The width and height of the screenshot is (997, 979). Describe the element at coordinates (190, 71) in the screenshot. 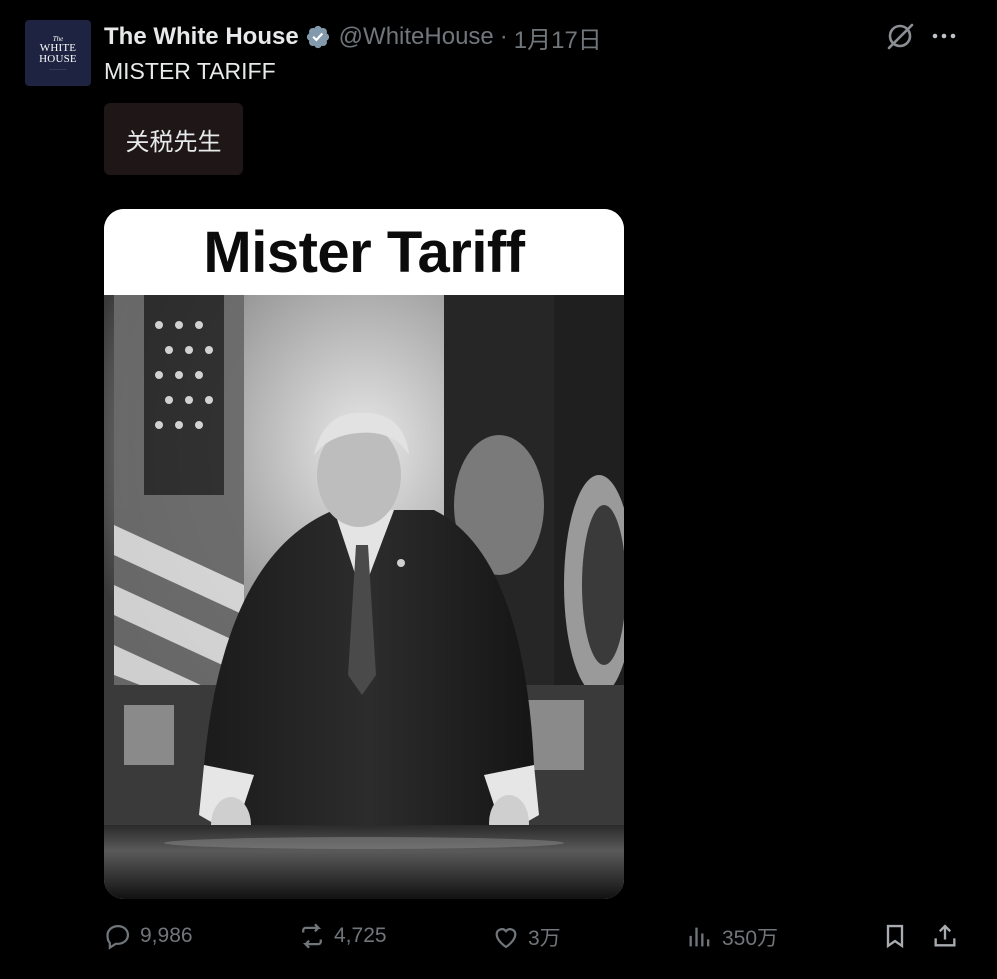

I see `tweet-text: MISTER TARIFF` at that location.